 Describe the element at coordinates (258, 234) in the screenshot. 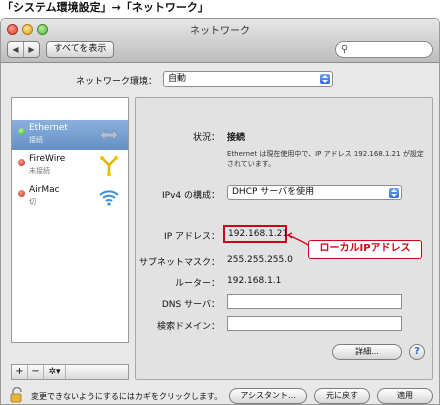

I see `ip-address-value: 192.168.1.21` at that location.